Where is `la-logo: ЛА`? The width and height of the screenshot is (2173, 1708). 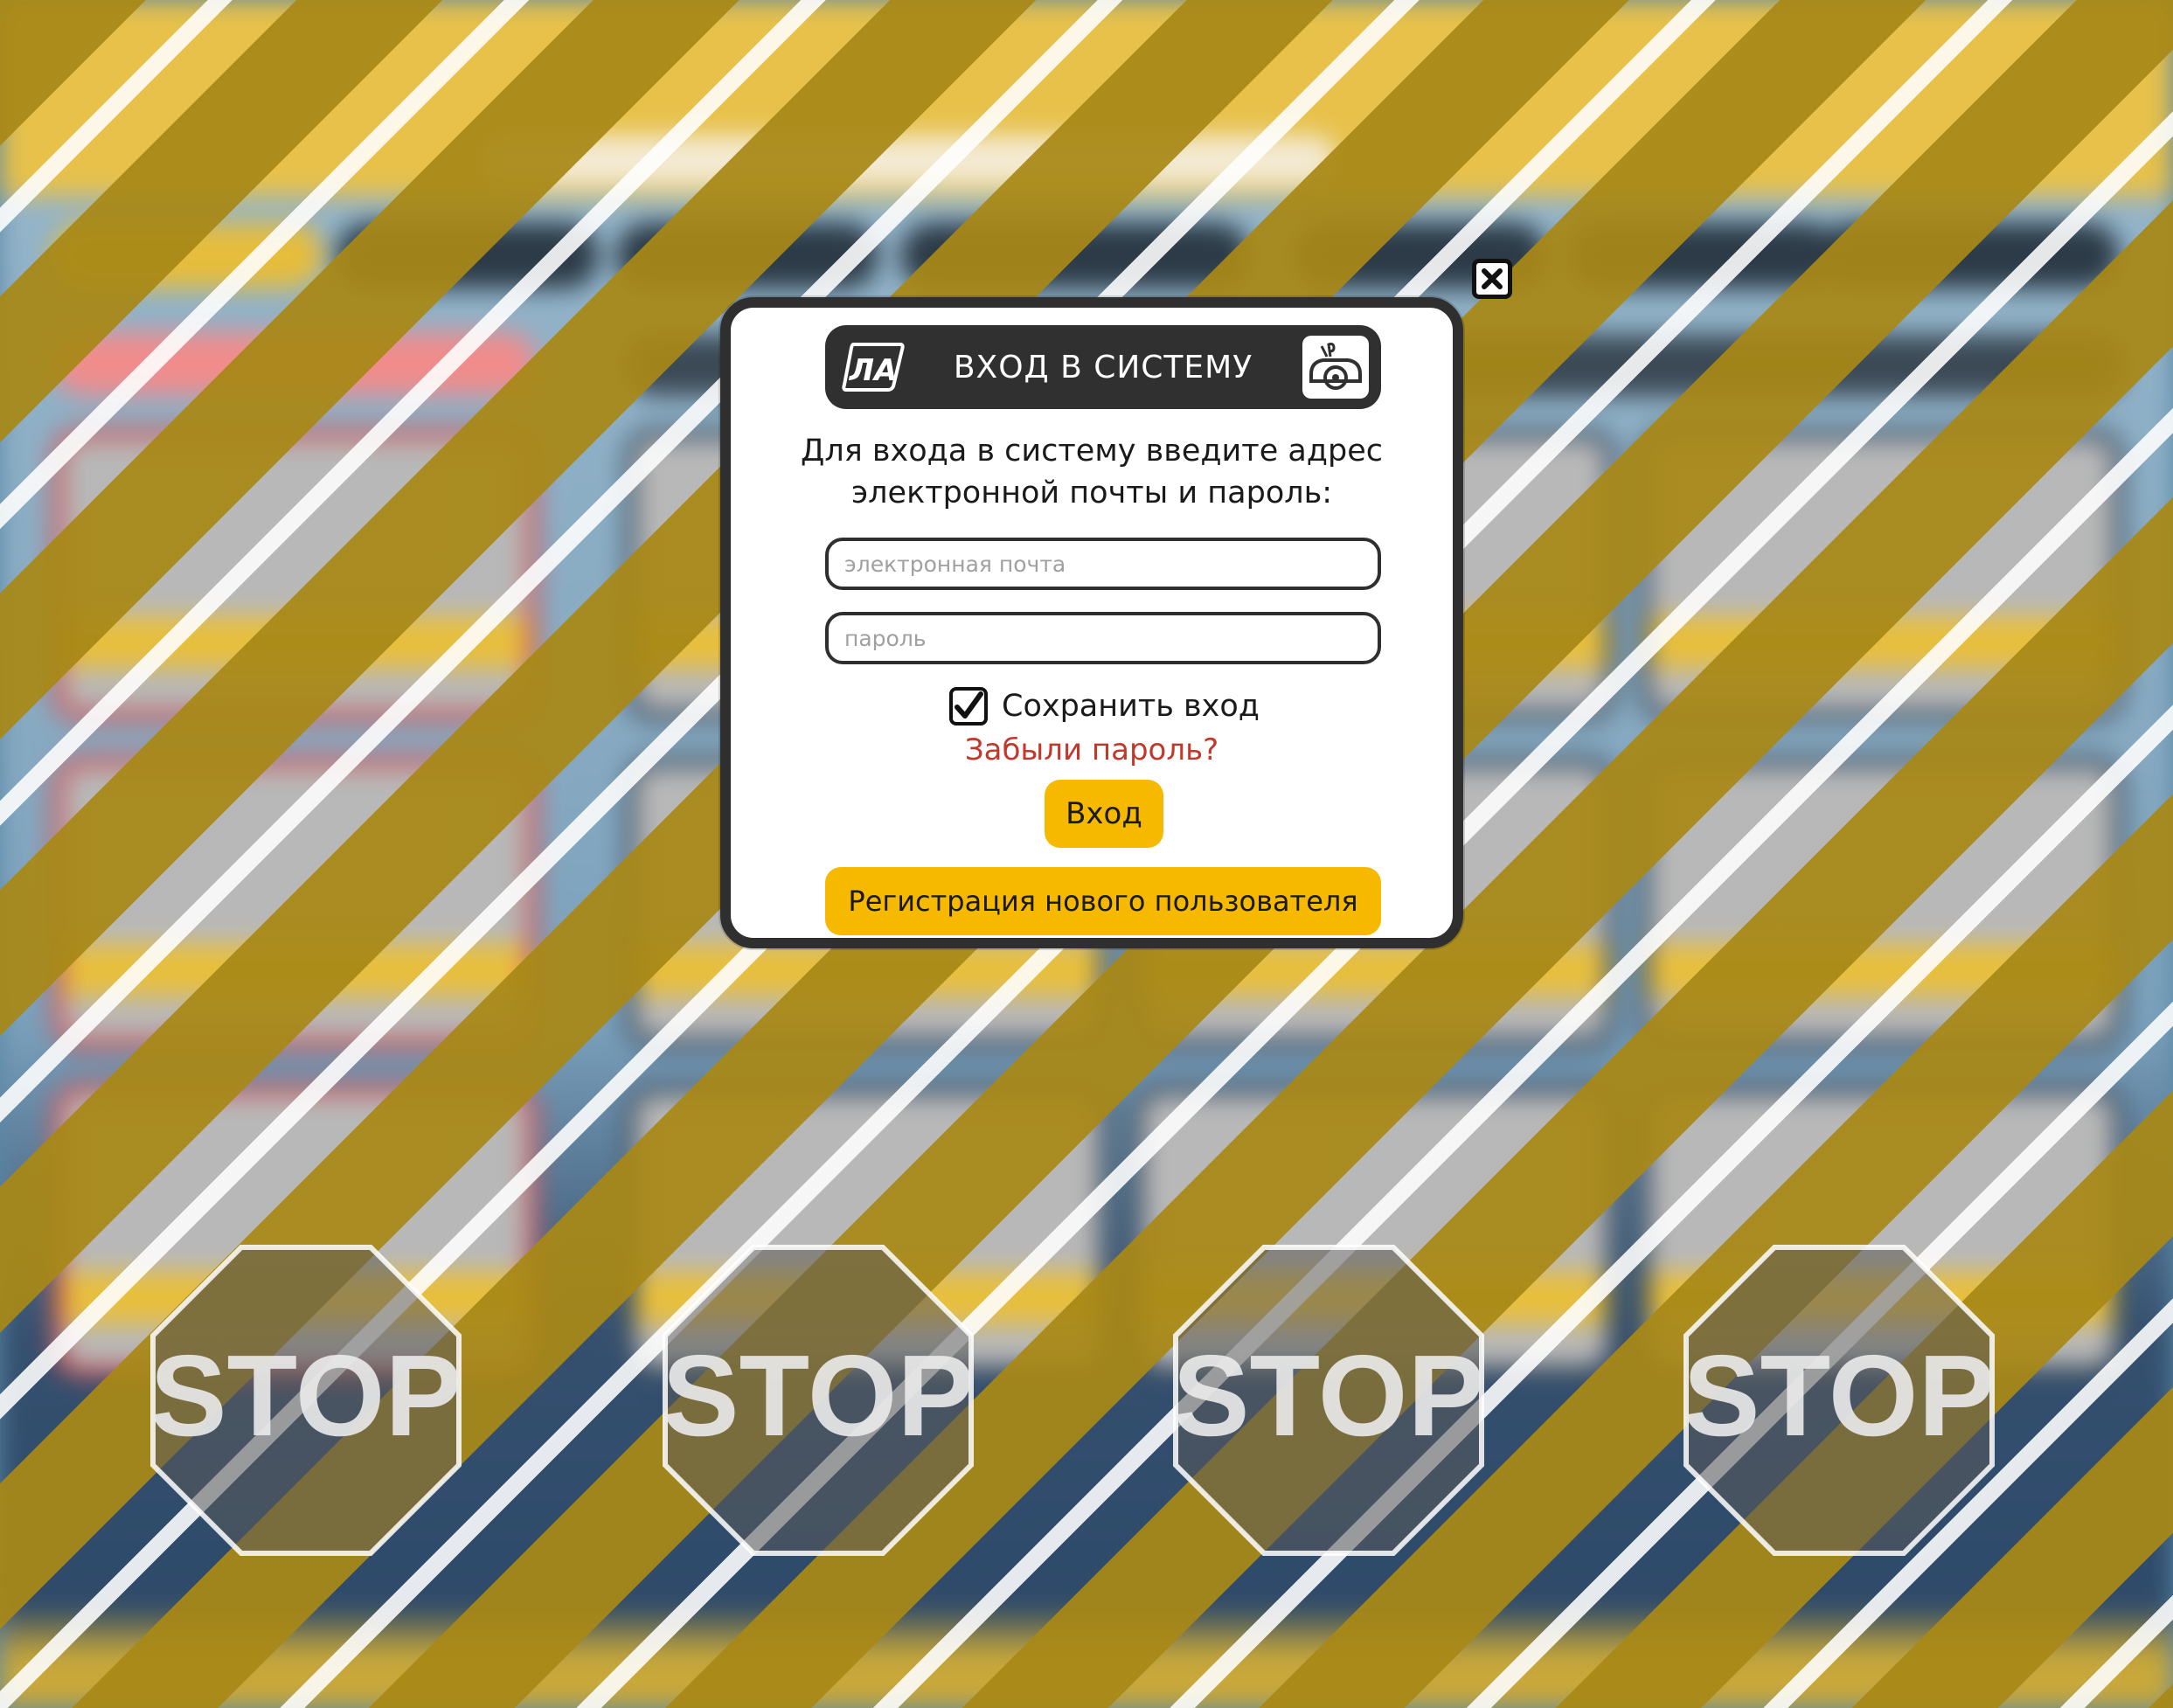
la-logo: ЛА is located at coordinates (873, 367).